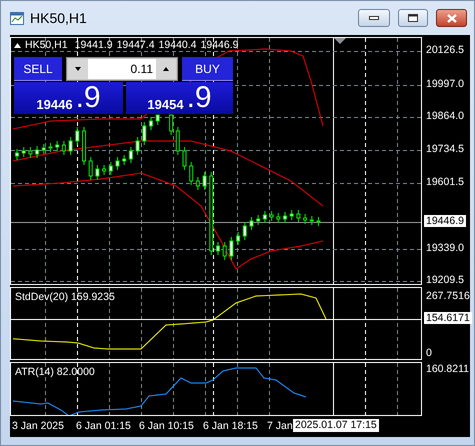 The height and width of the screenshot is (446, 475). I want to click on close-button, so click(451, 18).